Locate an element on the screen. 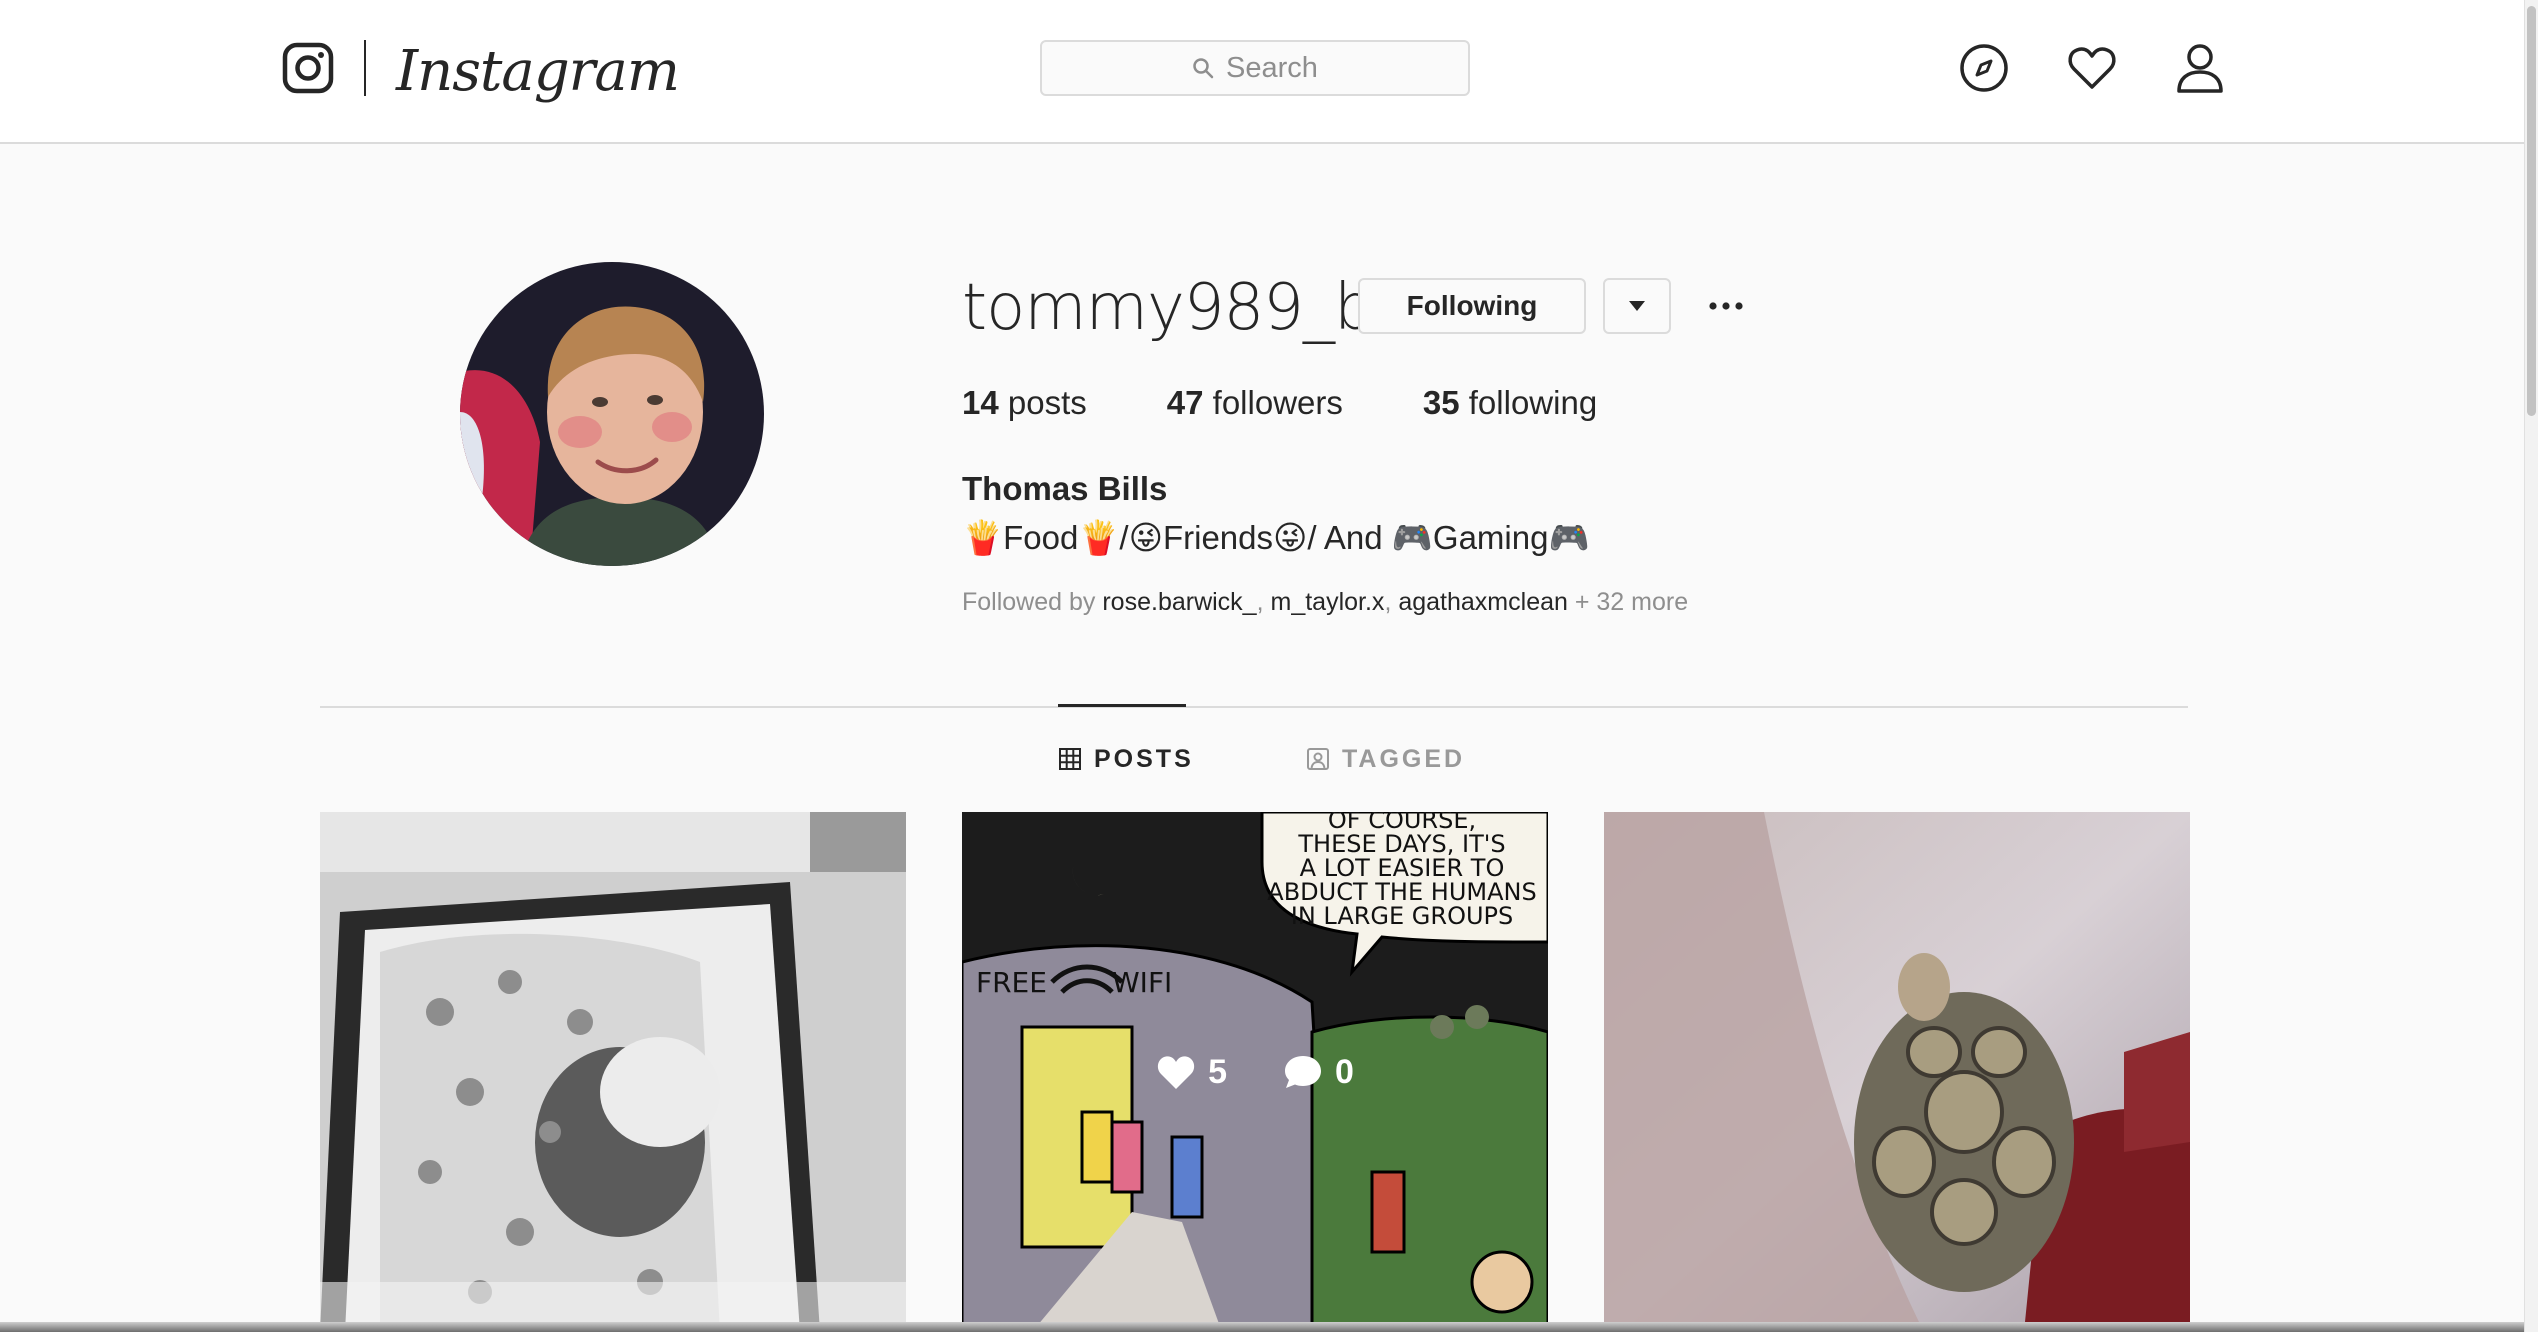 This screenshot has height=1332, width=2538. posts-count: 14 is located at coordinates (980, 402).